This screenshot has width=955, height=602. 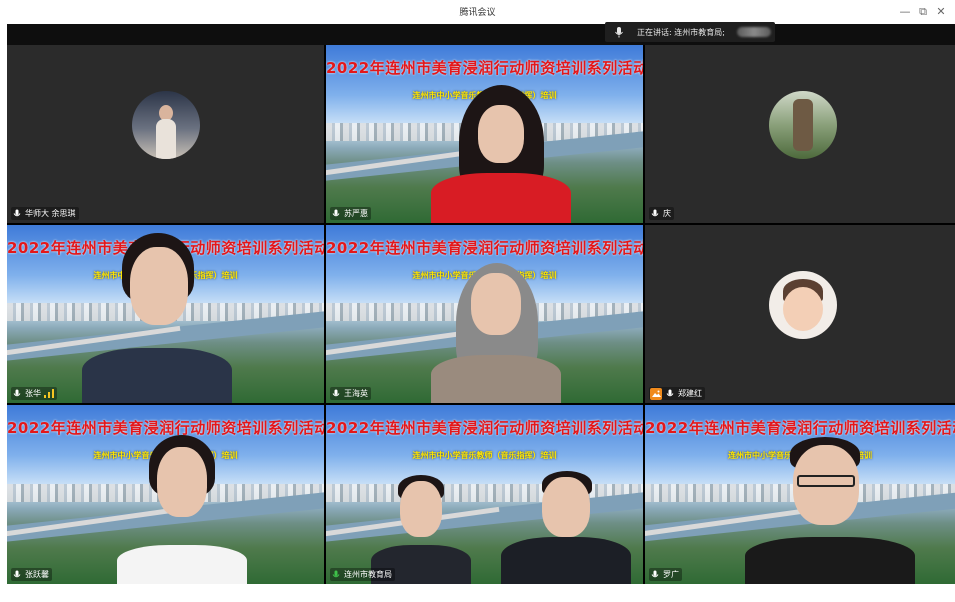 I want to click on close-button: ✕, so click(x=941, y=12).